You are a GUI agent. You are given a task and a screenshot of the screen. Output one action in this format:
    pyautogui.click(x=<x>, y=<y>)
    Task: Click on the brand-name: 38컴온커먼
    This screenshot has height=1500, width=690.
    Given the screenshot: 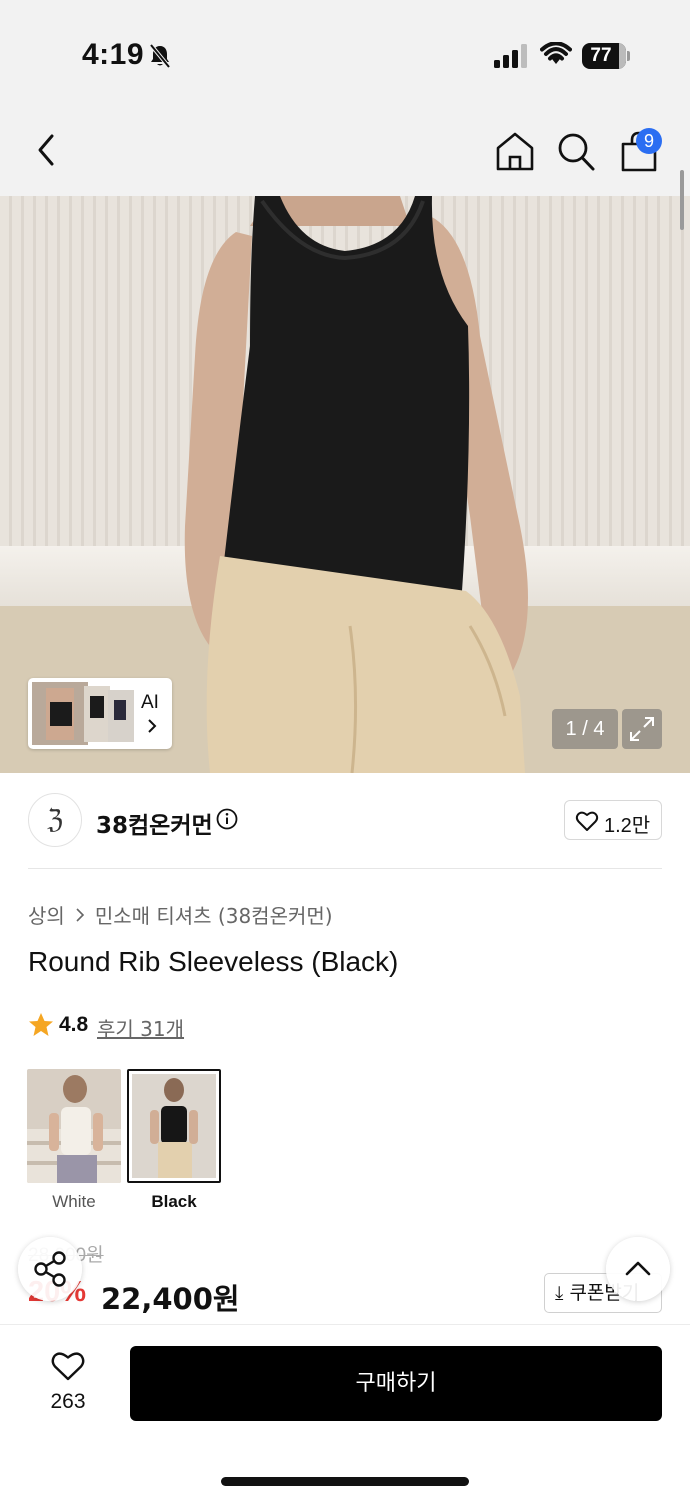 What is the action you would take?
    pyautogui.click(x=154, y=823)
    